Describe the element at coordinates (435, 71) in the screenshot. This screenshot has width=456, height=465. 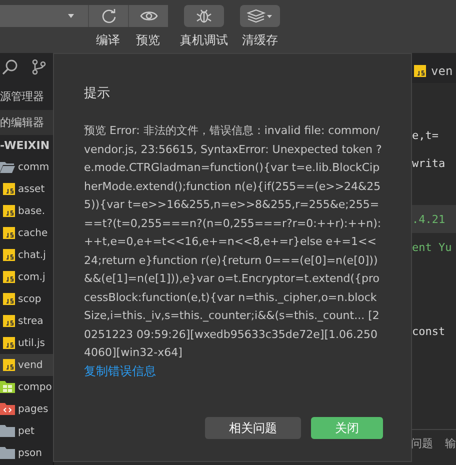
I see `editor-tab: ven` at that location.